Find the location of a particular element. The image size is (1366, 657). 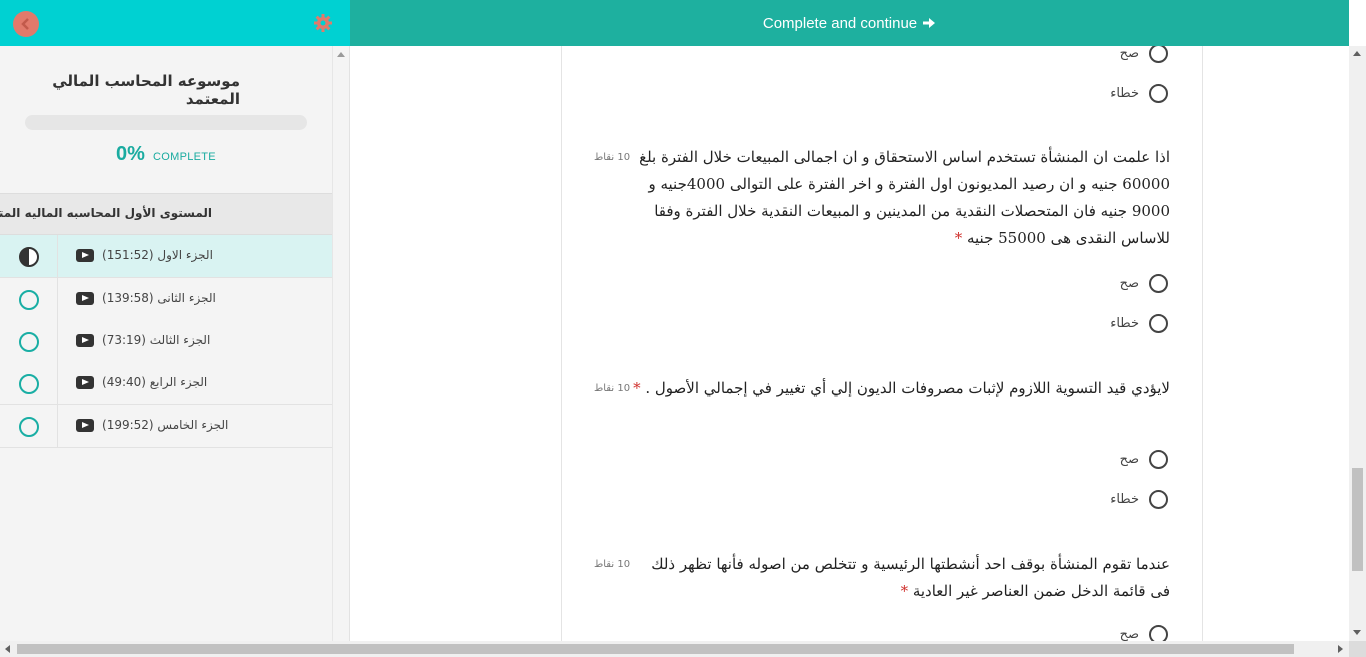

lesson-item: (الجزء الثالث (73:19 is located at coordinates (166, 341).